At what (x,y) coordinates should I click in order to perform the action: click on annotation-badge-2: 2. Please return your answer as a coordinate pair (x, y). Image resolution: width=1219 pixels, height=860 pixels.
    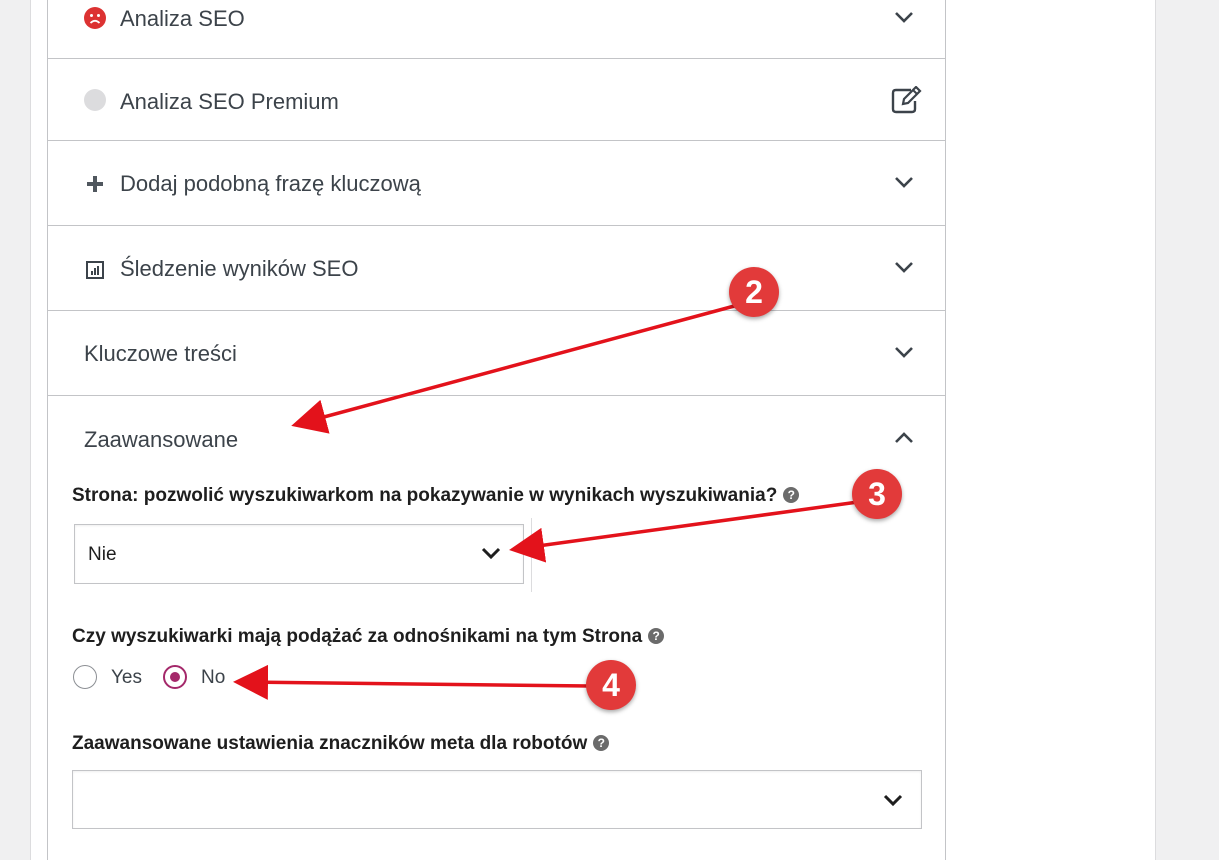
    Looking at the image, I should click on (754, 292).